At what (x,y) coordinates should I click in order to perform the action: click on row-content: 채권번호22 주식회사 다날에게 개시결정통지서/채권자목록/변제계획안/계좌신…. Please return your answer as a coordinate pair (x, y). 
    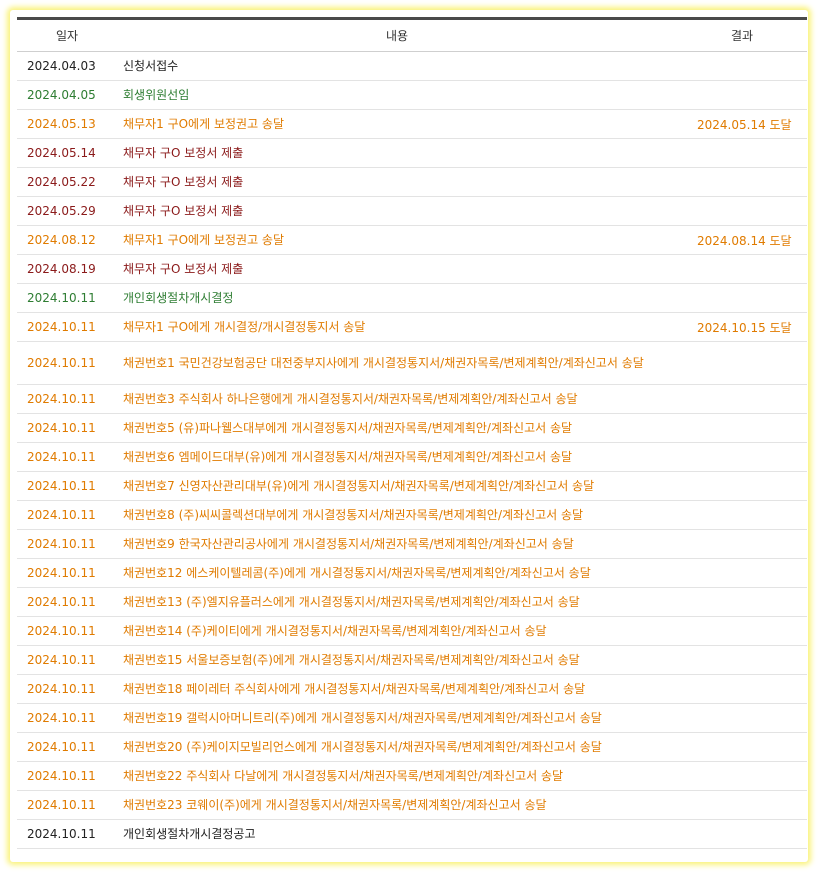
    Looking at the image, I should click on (397, 776).